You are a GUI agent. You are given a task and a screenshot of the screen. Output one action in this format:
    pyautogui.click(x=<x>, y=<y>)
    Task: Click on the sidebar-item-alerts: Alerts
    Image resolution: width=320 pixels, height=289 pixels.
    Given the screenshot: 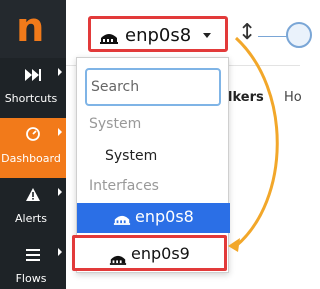 What is the action you would take?
    pyautogui.click(x=33, y=208)
    